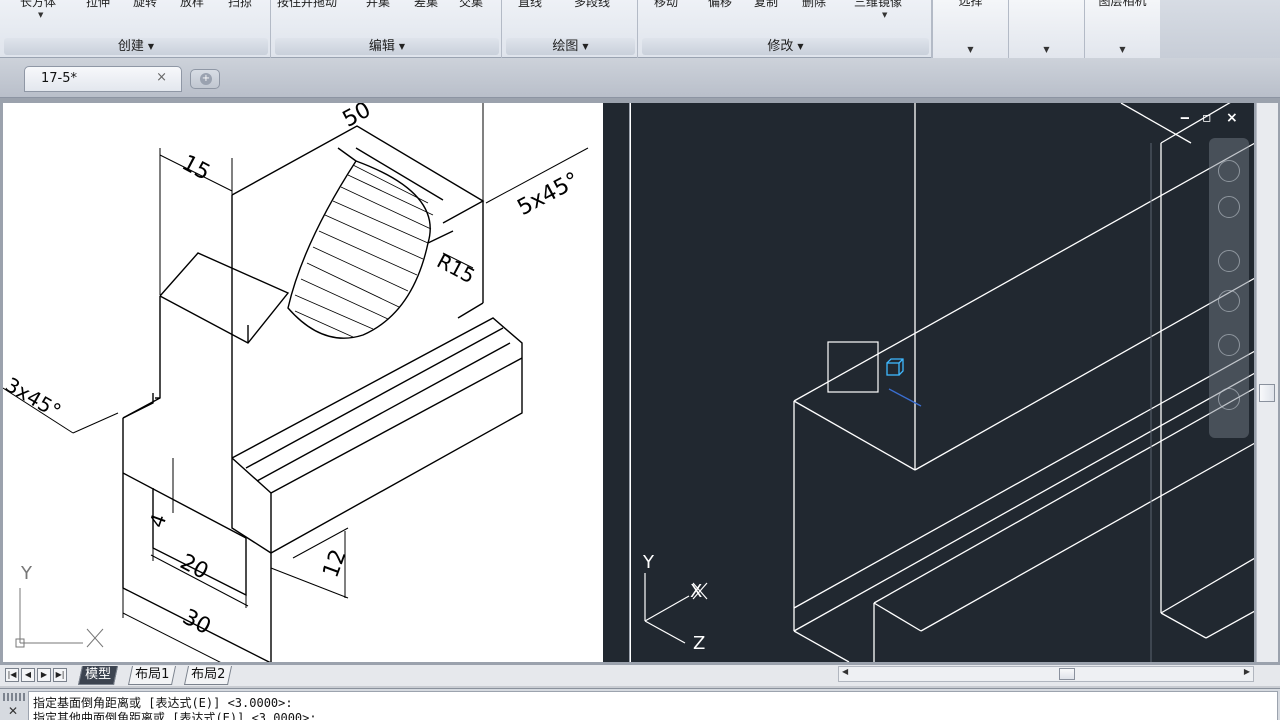  Describe the element at coordinates (648, 562) in the screenshot. I see `ucs-y-label-3d: Y` at that location.